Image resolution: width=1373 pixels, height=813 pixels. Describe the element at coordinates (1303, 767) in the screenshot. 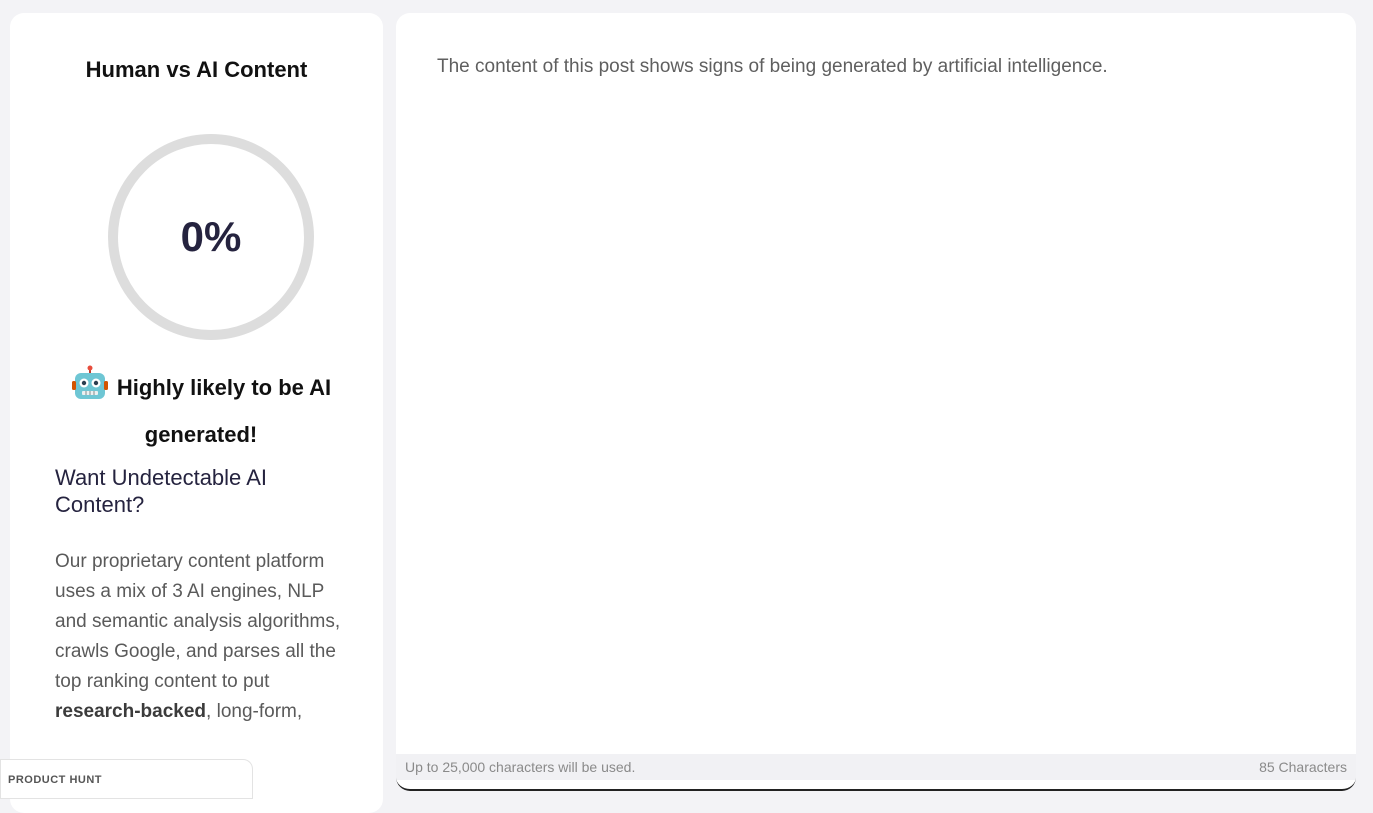

I see `character-count: 85 Characters` at that location.